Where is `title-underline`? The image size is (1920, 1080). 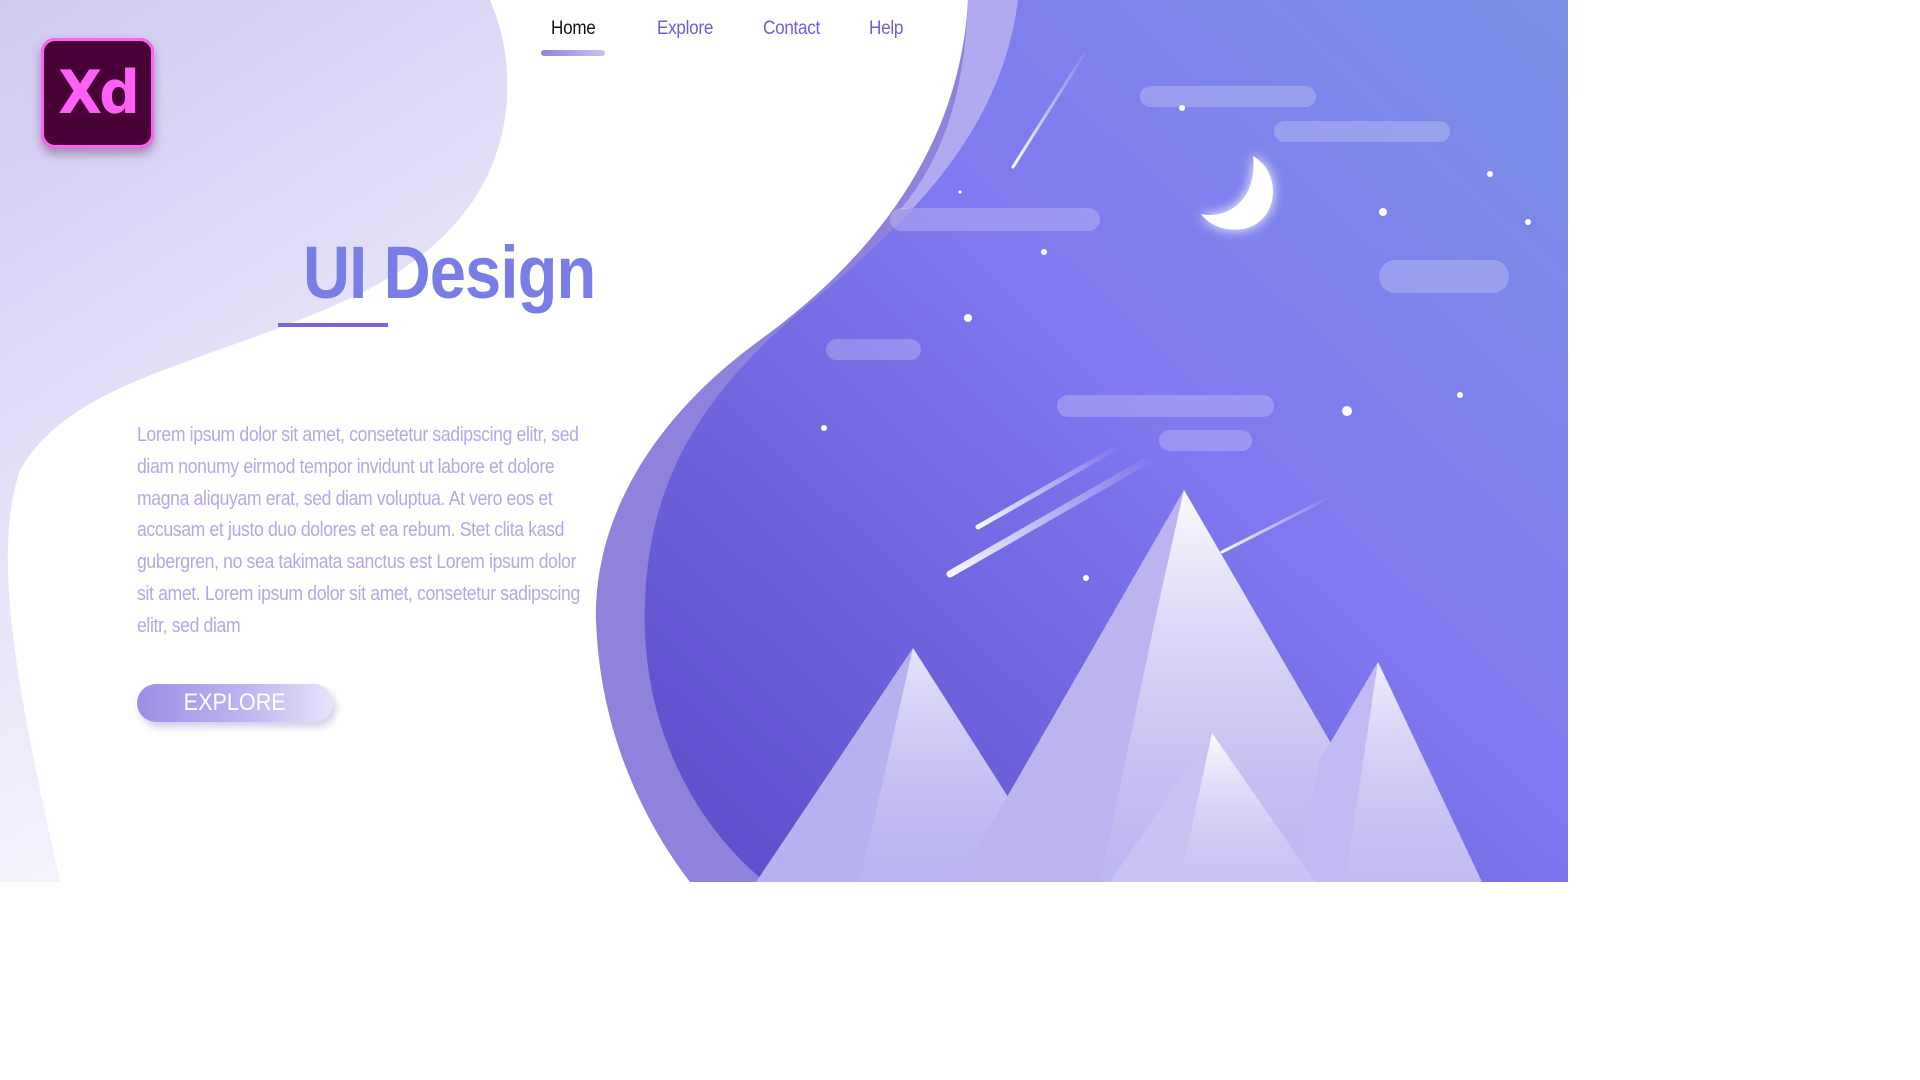 title-underline is located at coordinates (333, 325).